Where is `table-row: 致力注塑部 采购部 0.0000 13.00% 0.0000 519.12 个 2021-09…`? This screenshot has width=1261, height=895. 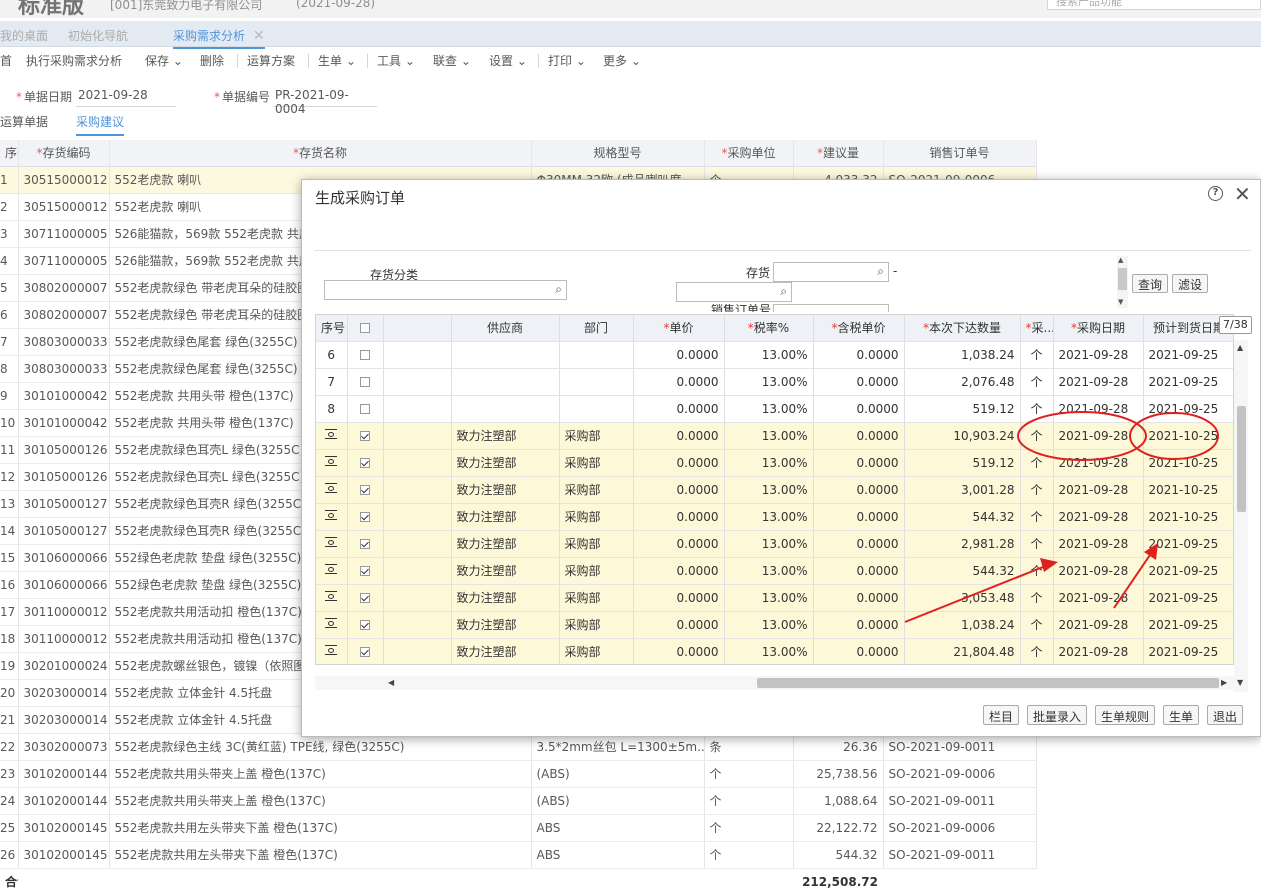 table-row: 致力注塑部 采购部 0.0000 13.00% 0.0000 519.12 个 2021-09… is located at coordinates (774, 463).